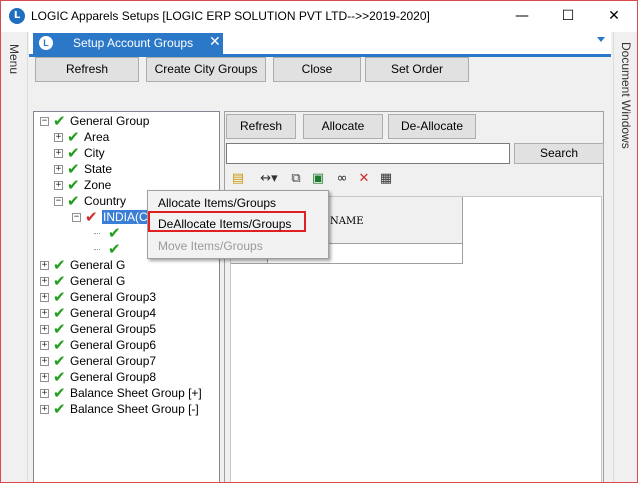 Image resolution: width=638 pixels, height=483 pixels. I want to click on tree-label: General Group4, so click(113, 313).